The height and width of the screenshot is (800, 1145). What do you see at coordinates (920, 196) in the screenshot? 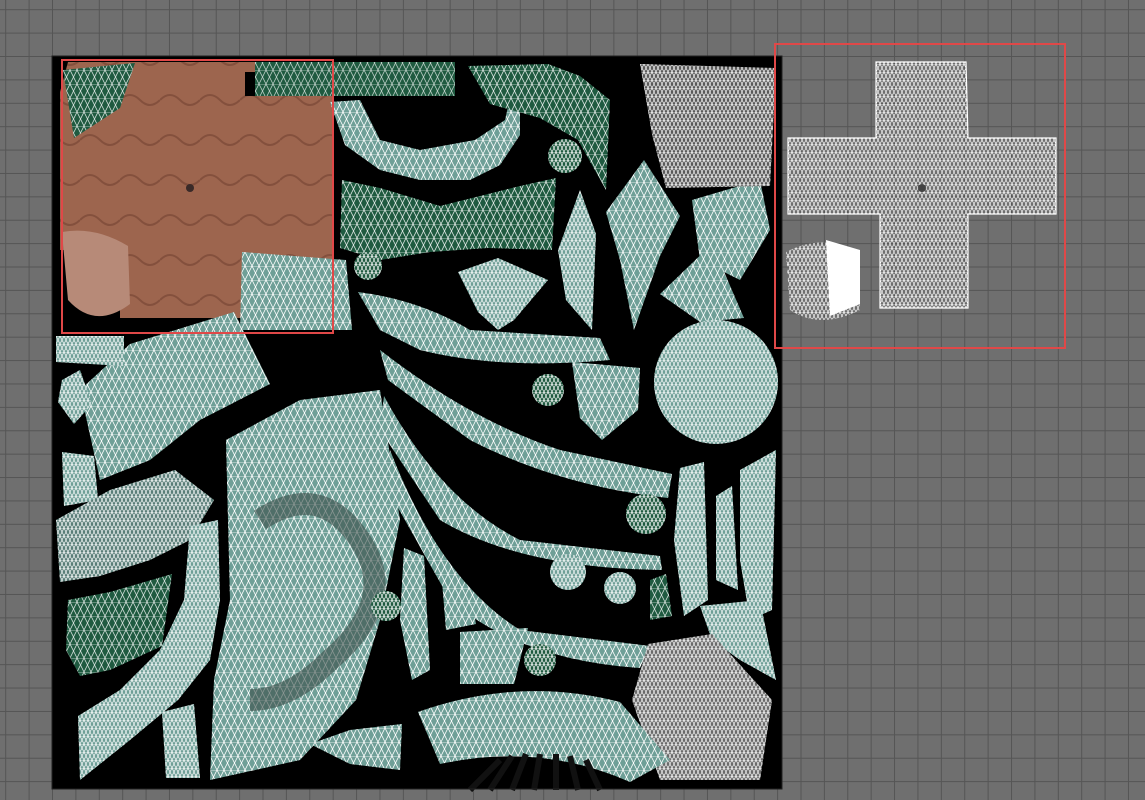
I see `selection-rectangle-target` at bounding box center [920, 196].